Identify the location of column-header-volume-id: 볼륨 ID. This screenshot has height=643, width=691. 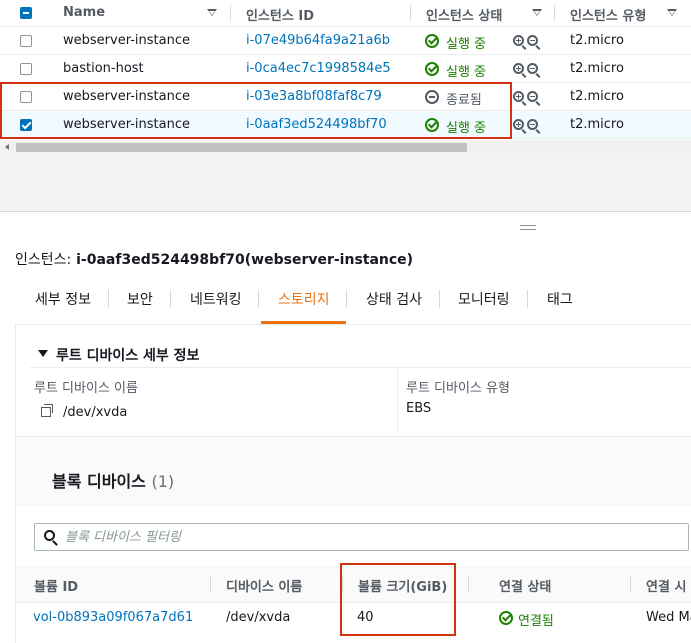
(56, 585).